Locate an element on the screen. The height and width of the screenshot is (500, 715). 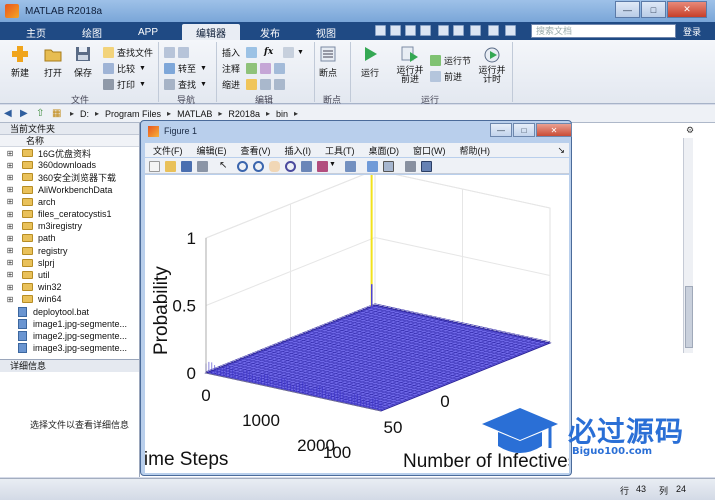
find-files-button: 查找文件 is located at coordinates (128, 52).